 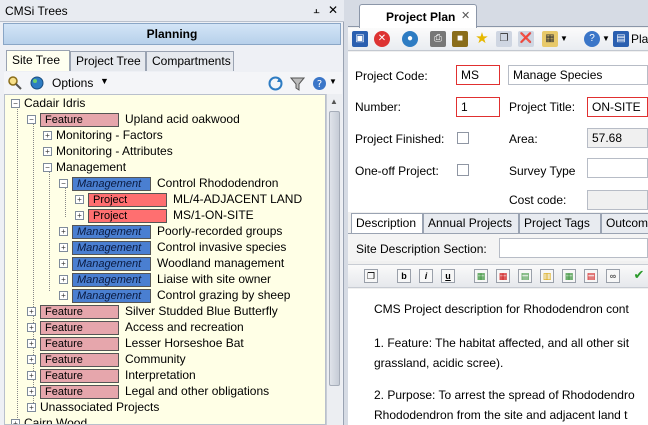 I want to click on merge-cells-icon: ▦, so click(x=569, y=276).